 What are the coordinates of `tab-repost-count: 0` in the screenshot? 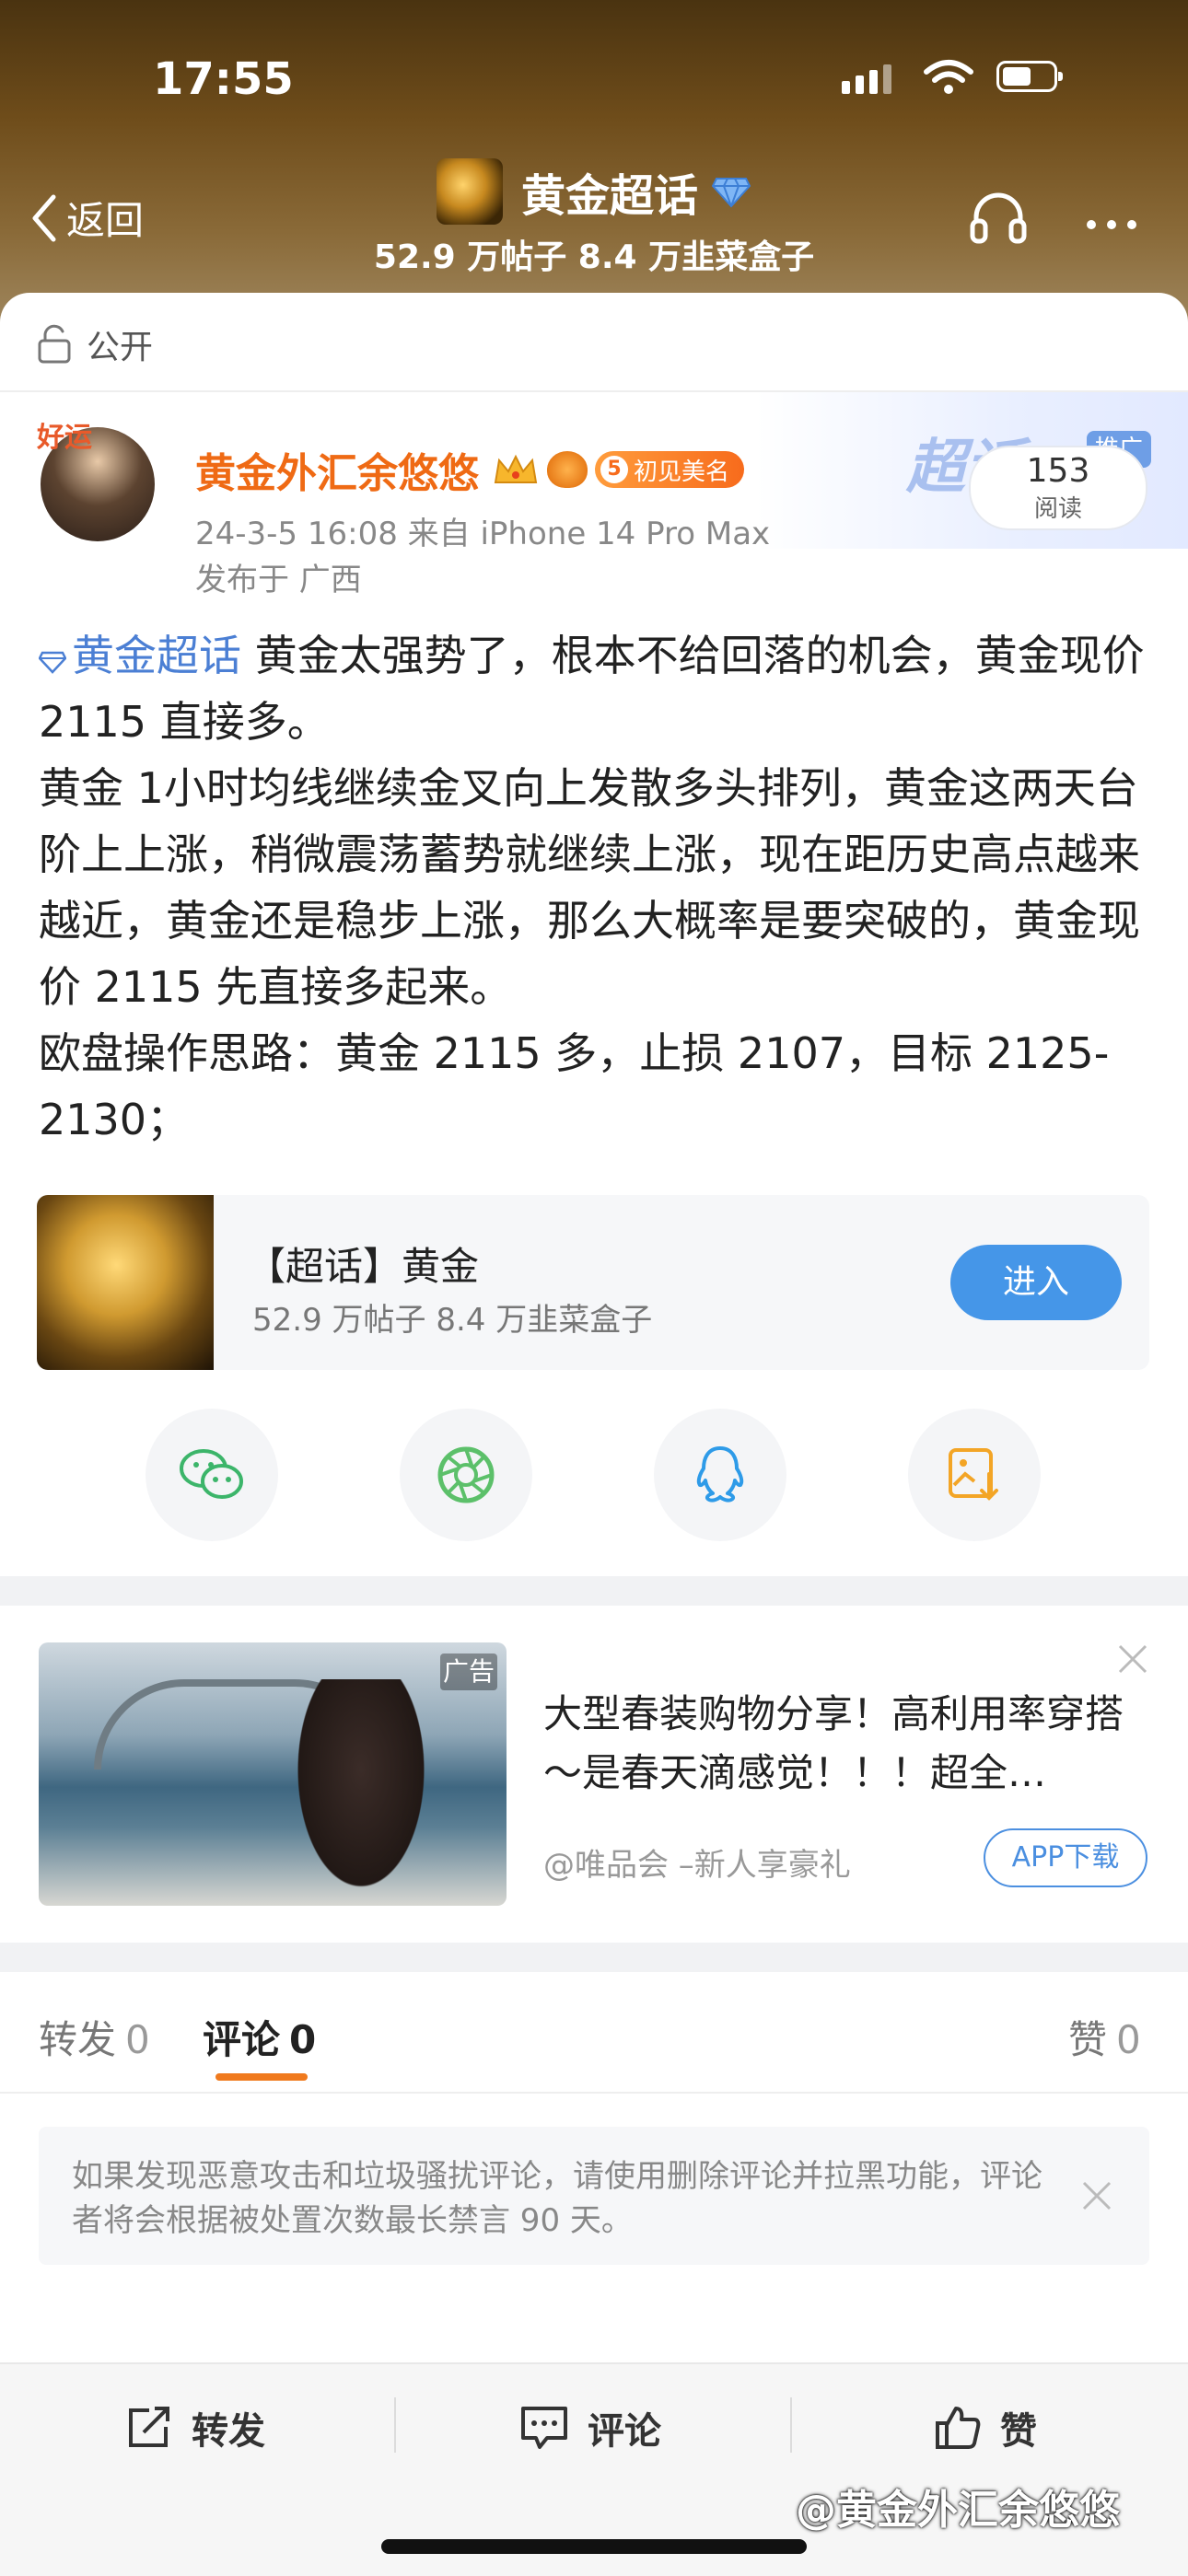 It's located at (137, 2039).